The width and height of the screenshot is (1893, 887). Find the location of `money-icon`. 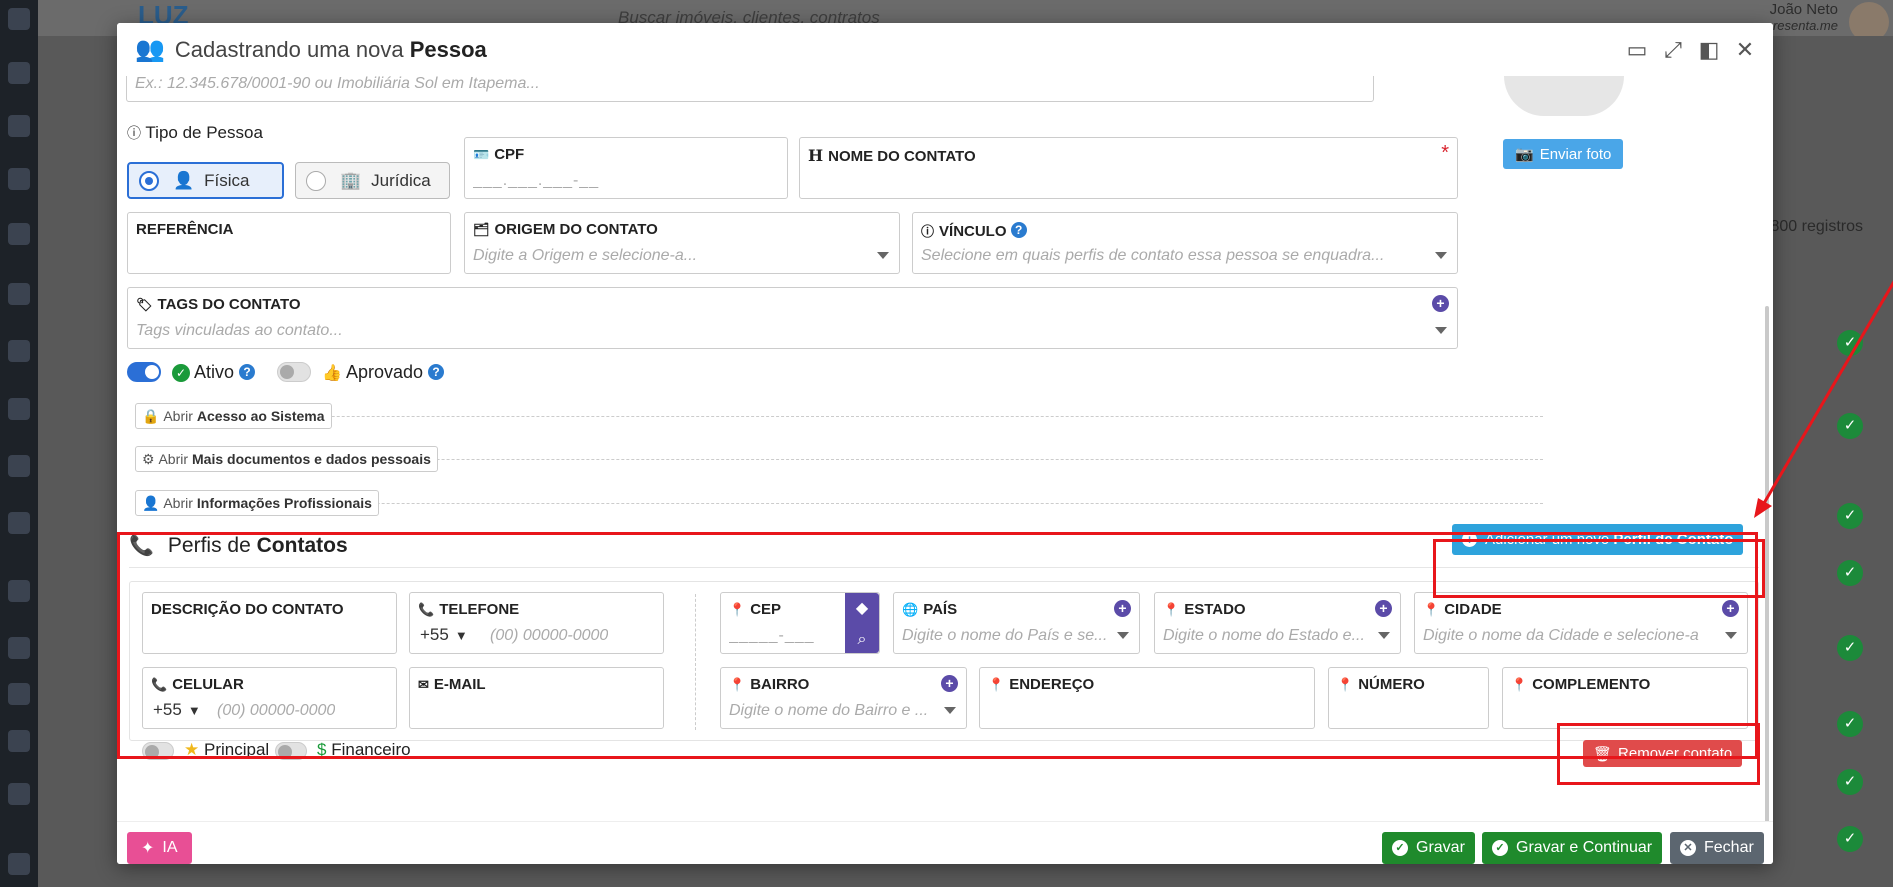

money-icon is located at coordinates (19, 864).